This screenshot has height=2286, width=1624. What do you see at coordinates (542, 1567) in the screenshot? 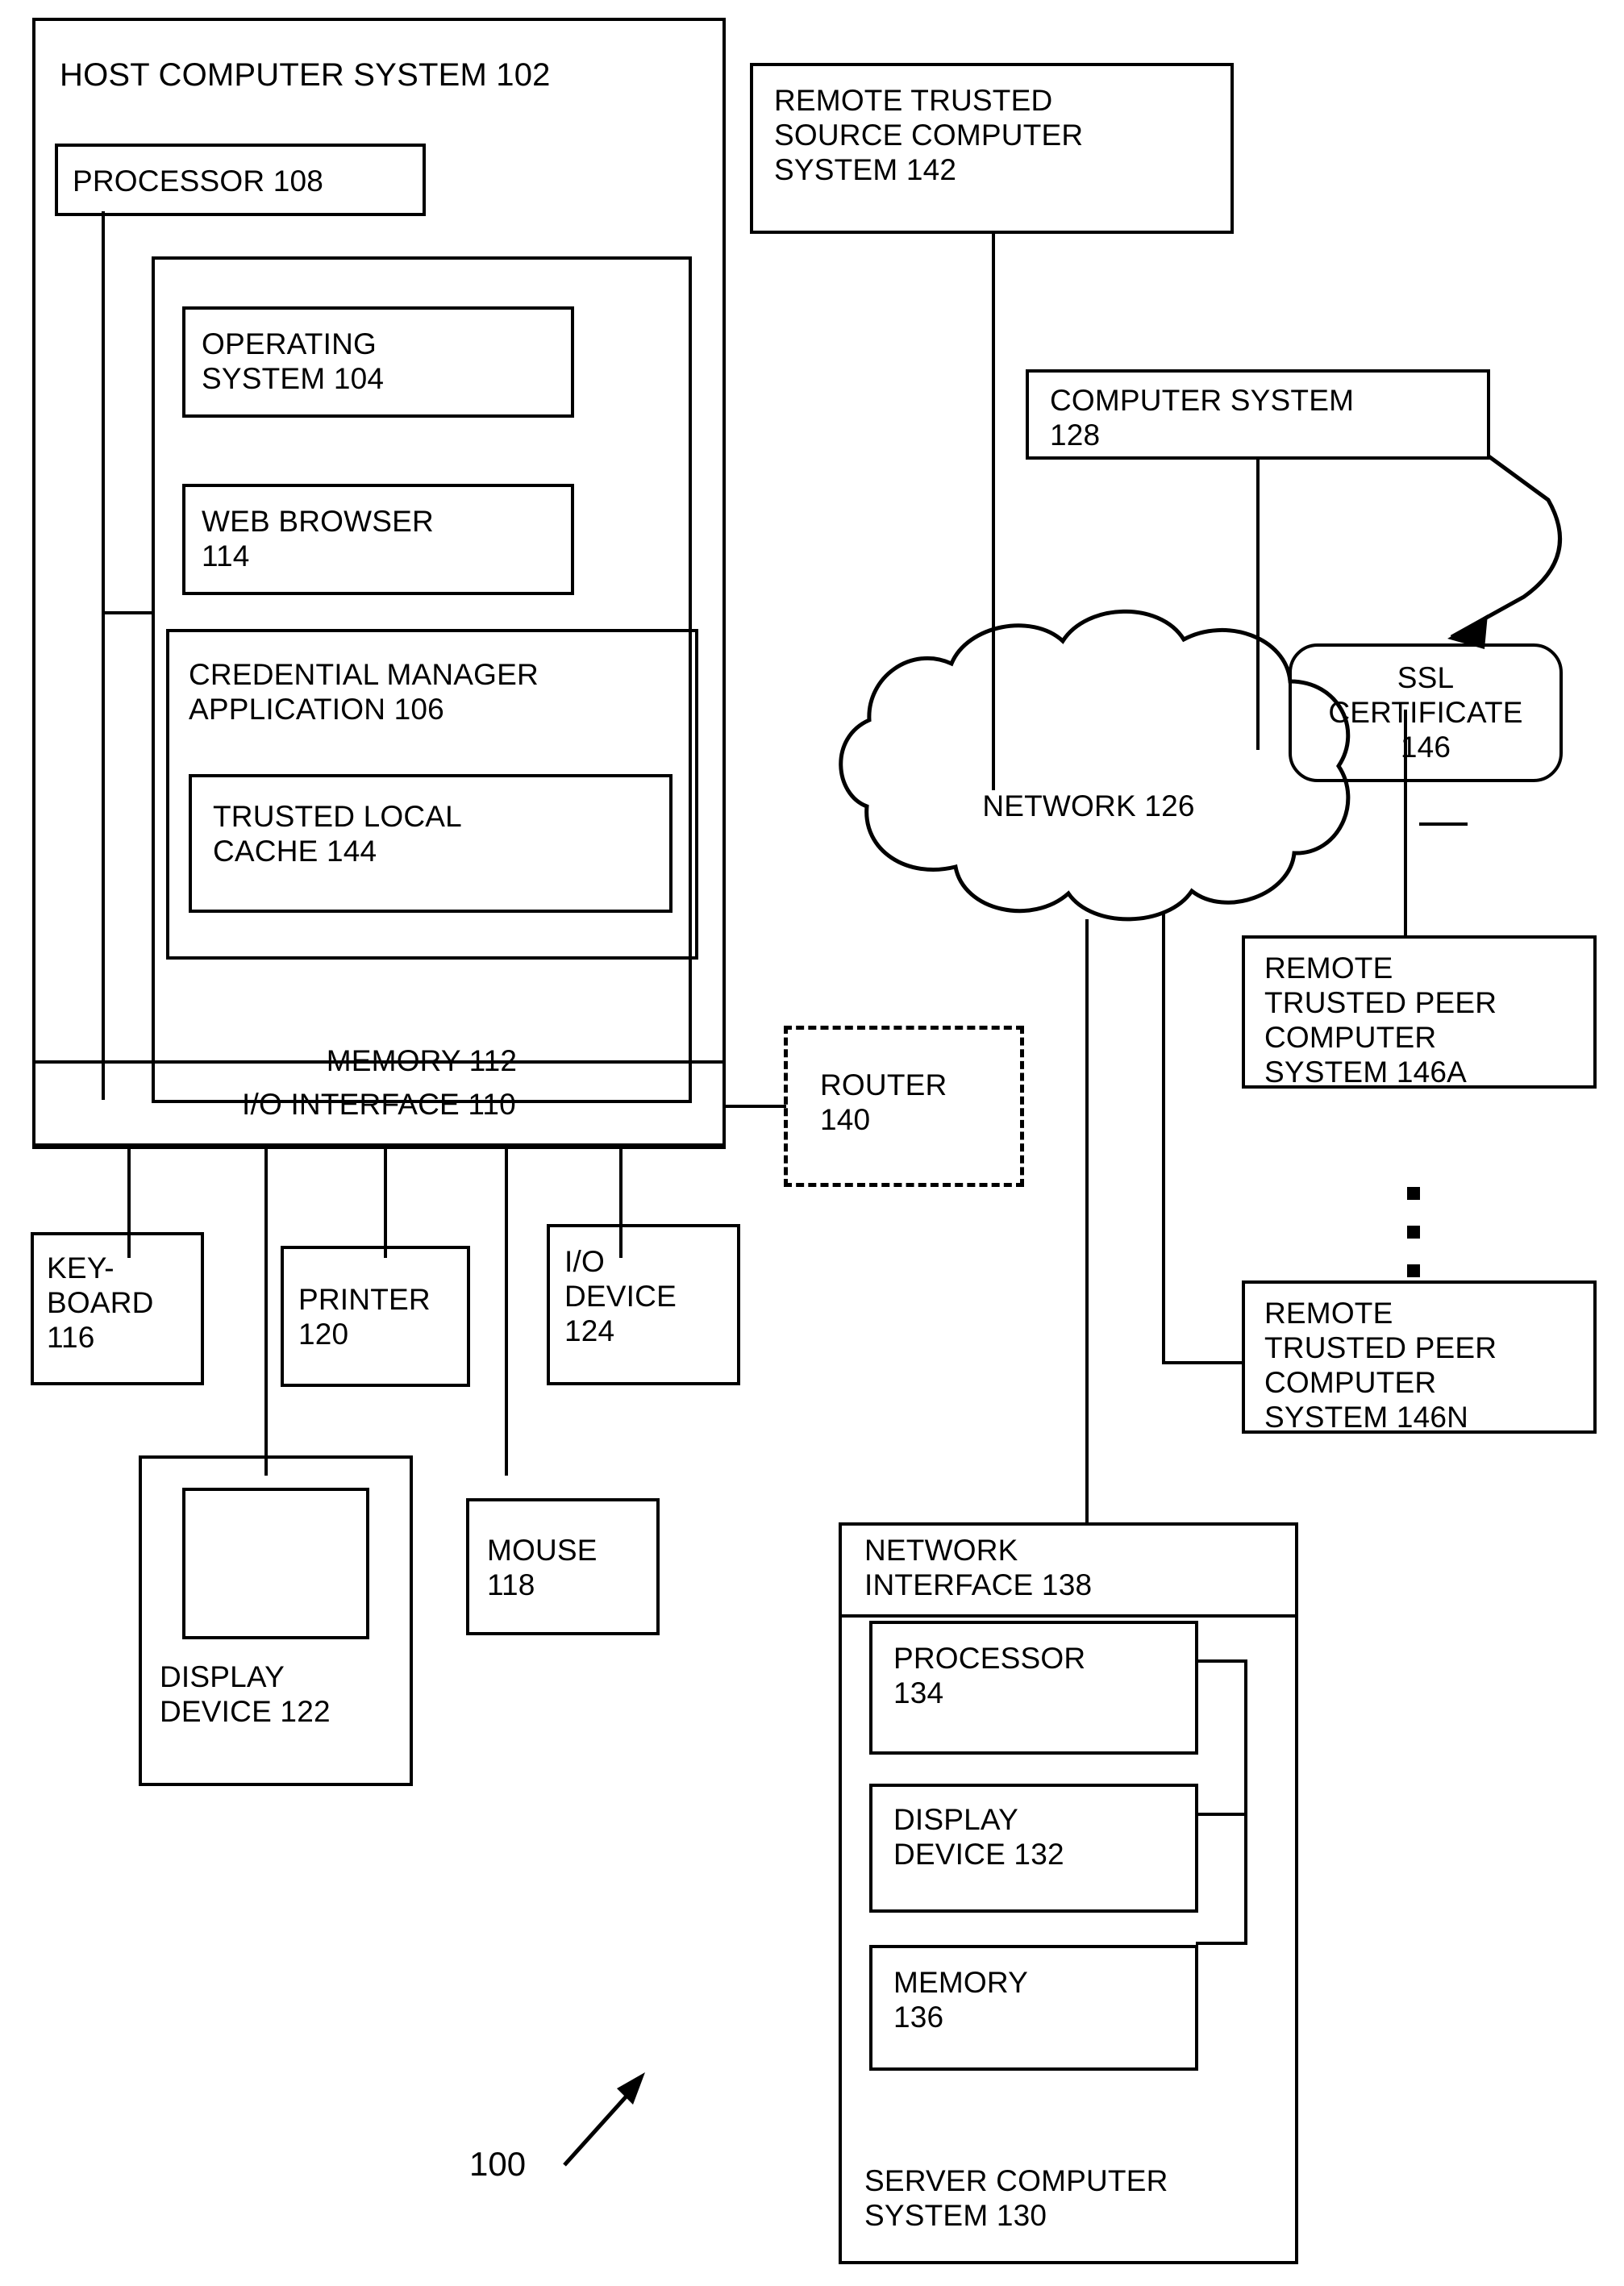
I see `mouse-label: MOUSE 118` at bounding box center [542, 1567].